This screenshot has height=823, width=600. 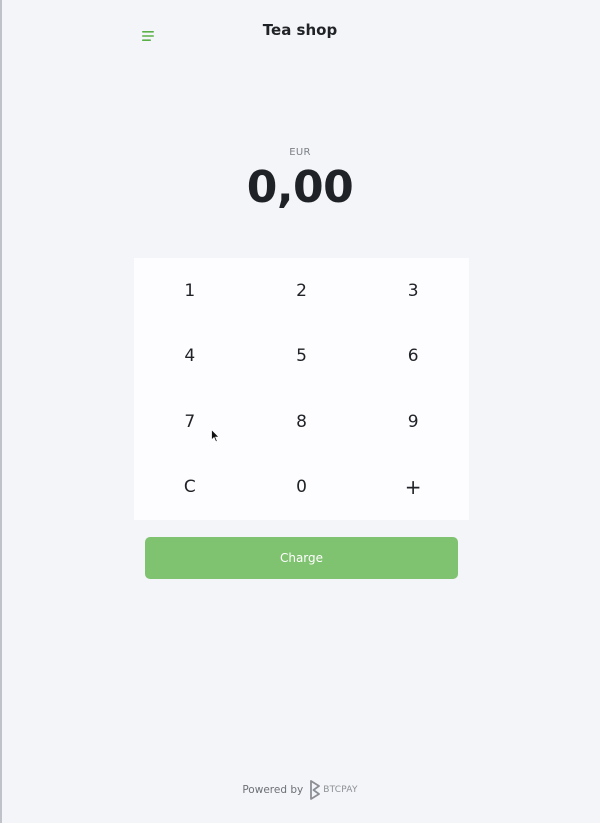 I want to click on charge-button: Charge, so click(x=301, y=558).